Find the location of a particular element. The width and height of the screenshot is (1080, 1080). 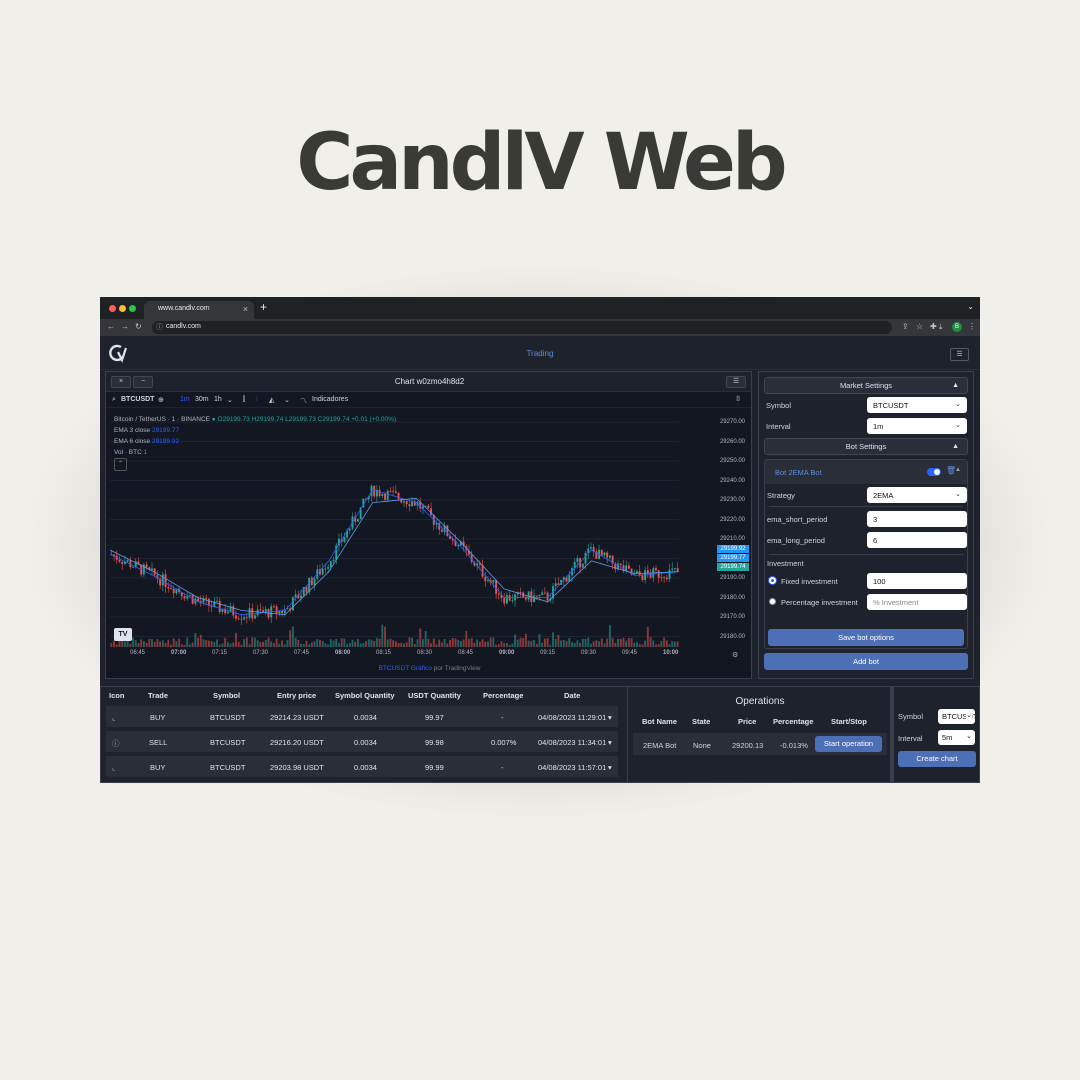

chart-symbol: BTCUSDT is located at coordinates (137, 399).